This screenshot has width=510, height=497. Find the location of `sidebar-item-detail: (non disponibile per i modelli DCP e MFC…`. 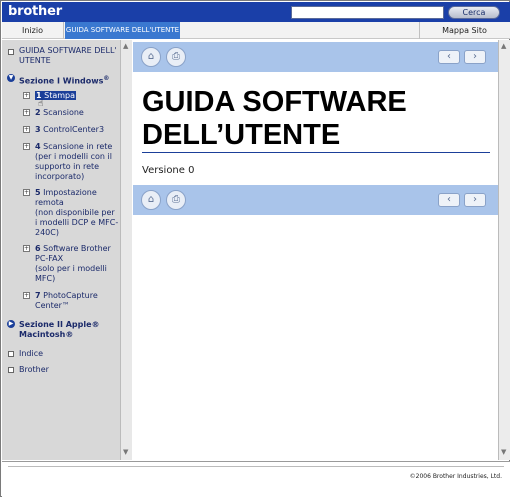

sidebar-item-detail: (non disponibile per i modelli DCP e MFC… is located at coordinates (77, 222).